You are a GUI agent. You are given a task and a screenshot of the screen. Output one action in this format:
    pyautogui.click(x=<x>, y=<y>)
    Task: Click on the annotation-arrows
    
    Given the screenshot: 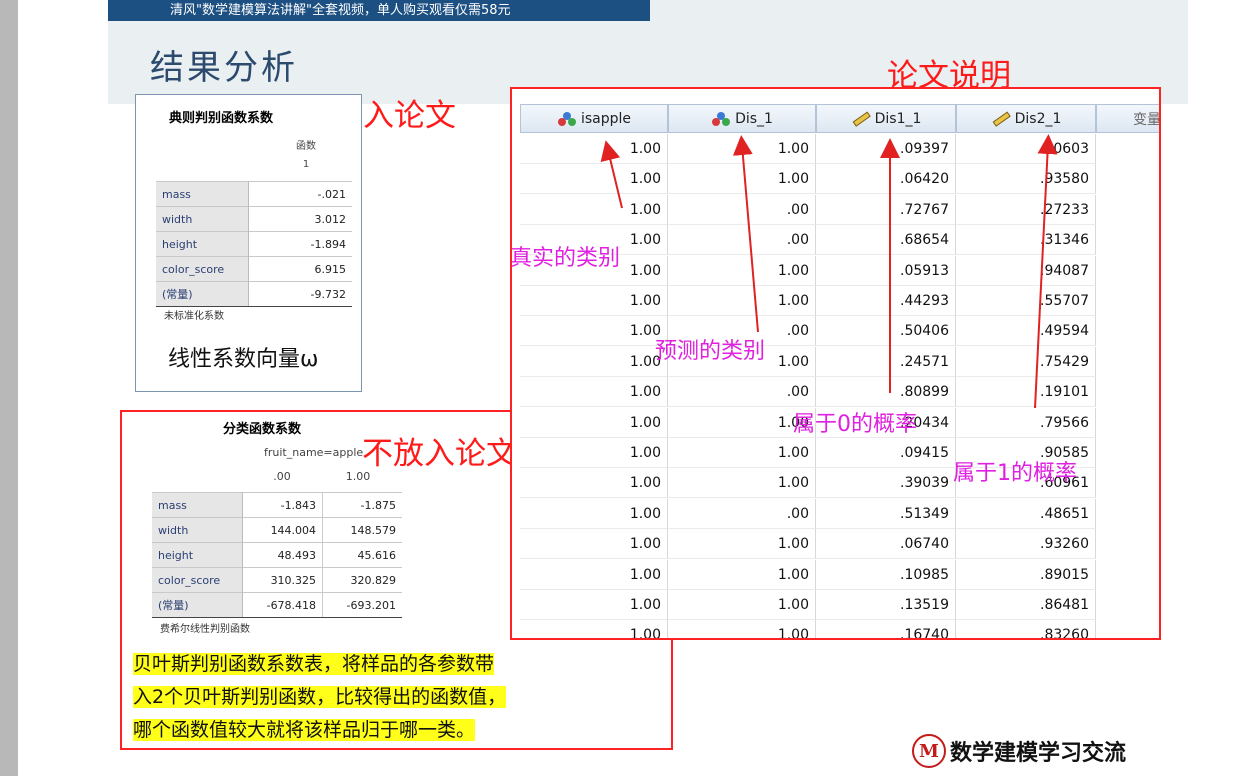 What is the action you would take?
    pyautogui.click(x=829, y=271)
    